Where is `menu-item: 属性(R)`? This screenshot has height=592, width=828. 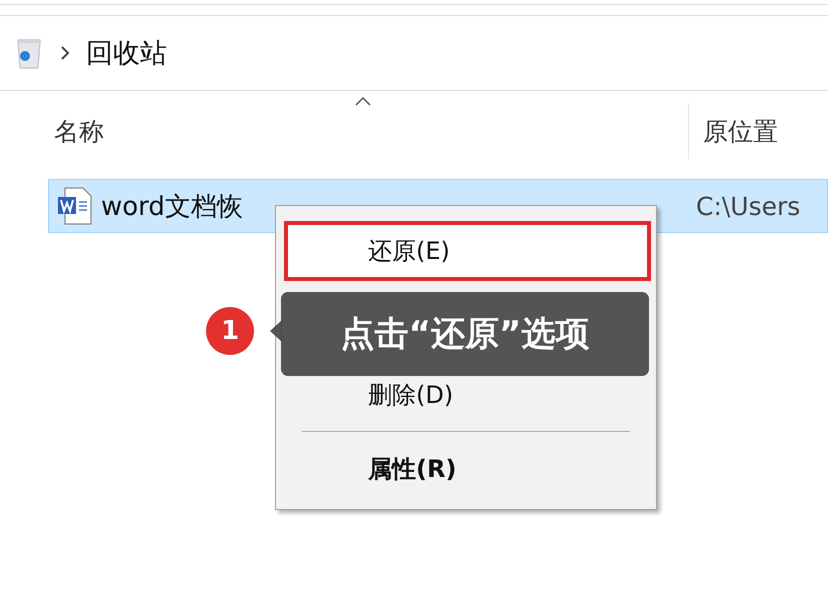 menu-item: 属性(R) is located at coordinates (467, 469).